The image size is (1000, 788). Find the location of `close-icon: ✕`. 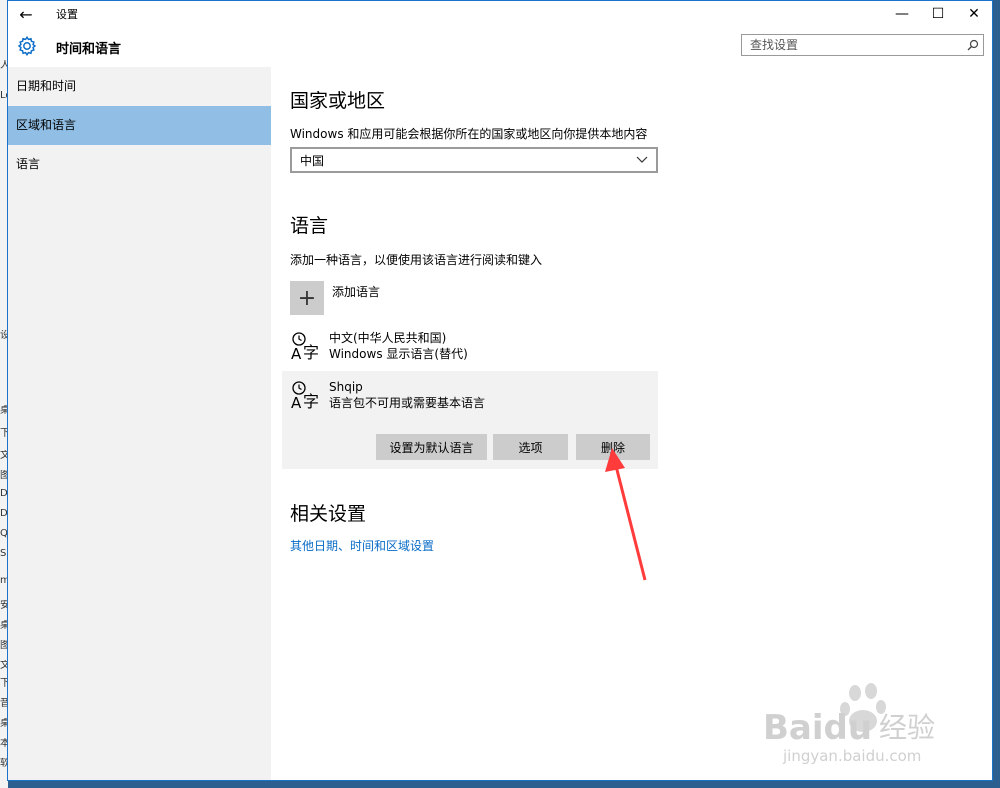

close-icon: ✕ is located at coordinates (974, 14).